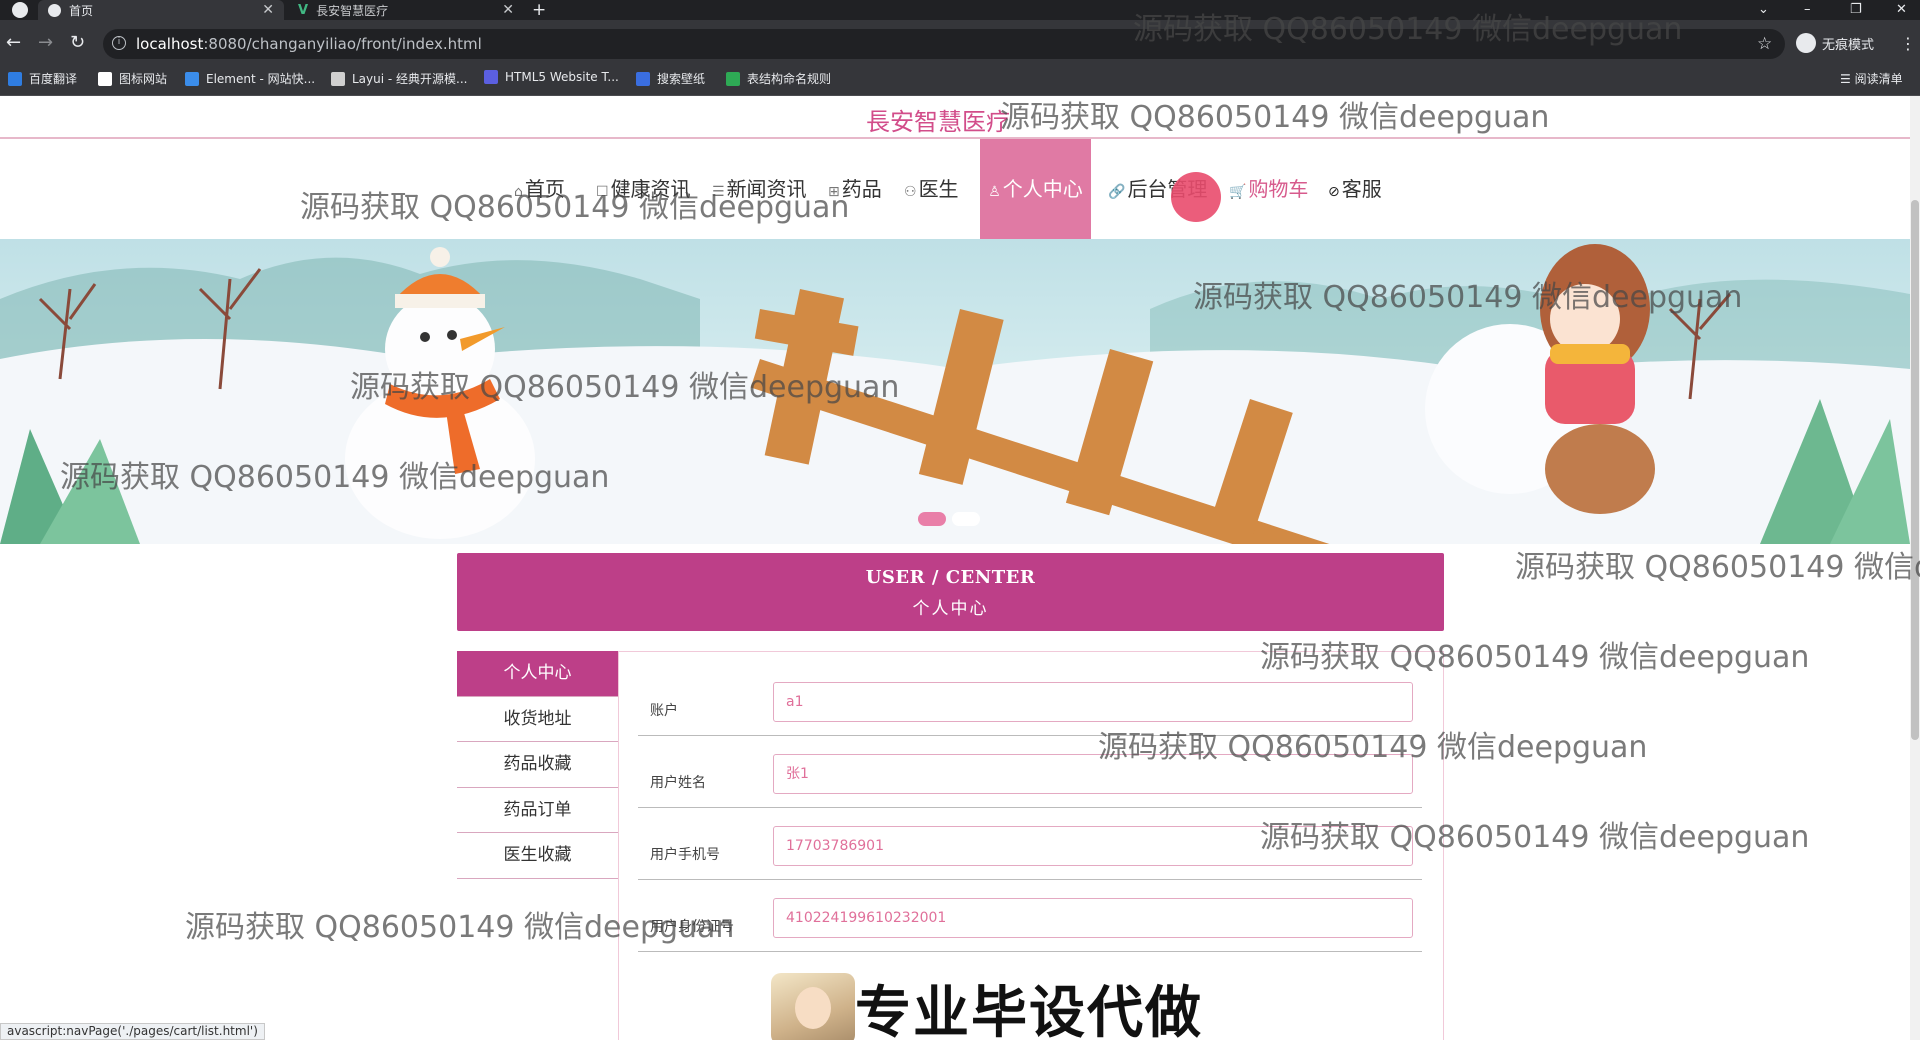 This screenshot has width=1920, height=1040. What do you see at coordinates (1334, 192) in the screenshot?
I see `service-icon: ⊘` at bounding box center [1334, 192].